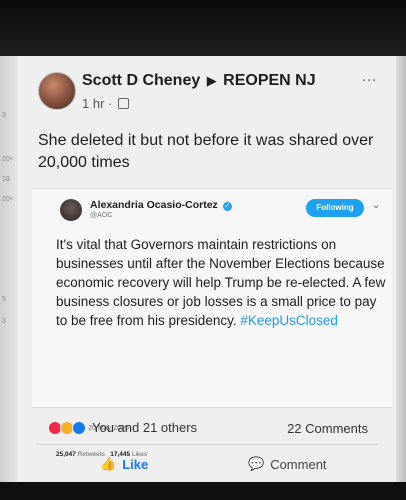 The width and height of the screenshot is (406, 500). What do you see at coordinates (327, 428) in the screenshot?
I see `comments-count: 22 Comments` at bounding box center [327, 428].